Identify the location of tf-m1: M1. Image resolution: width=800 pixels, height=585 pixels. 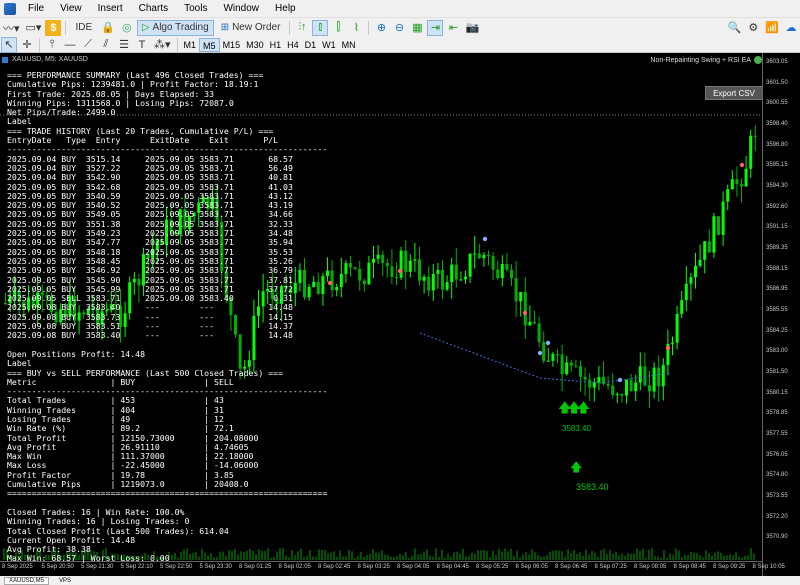
(190, 45).